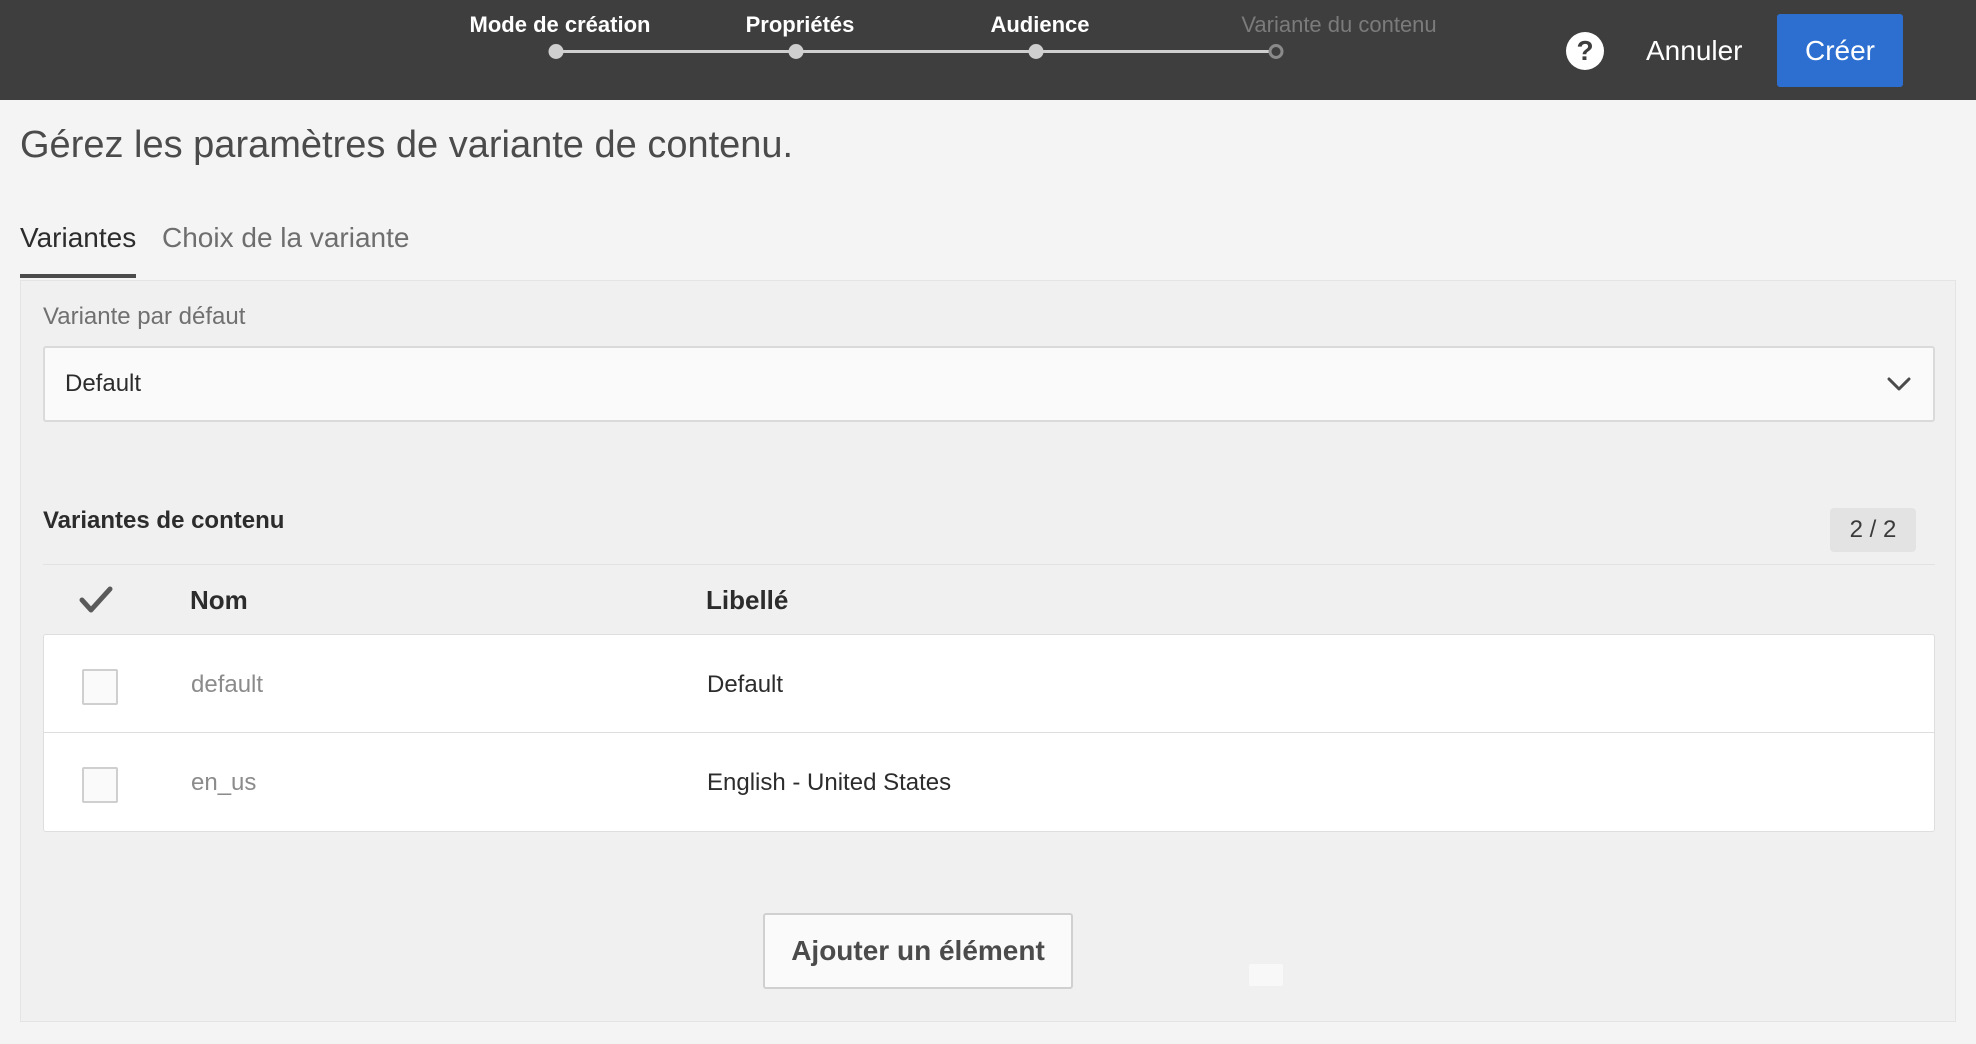 The height and width of the screenshot is (1044, 1976). I want to click on row-label: English - United States, so click(829, 782).